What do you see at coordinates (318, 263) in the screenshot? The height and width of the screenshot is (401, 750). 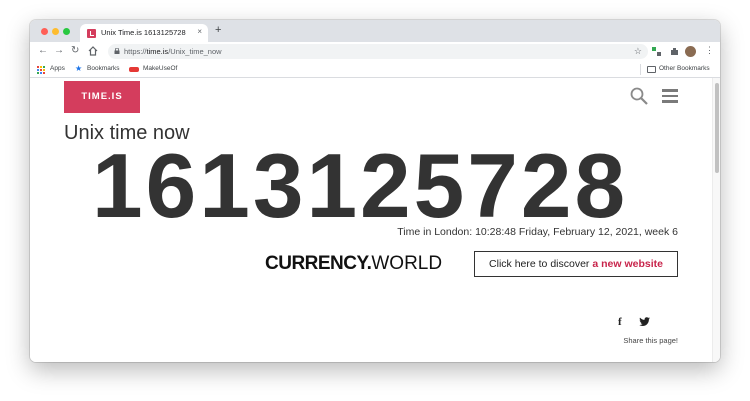 I see `currency-logo-bold: CURRENCY.` at bounding box center [318, 263].